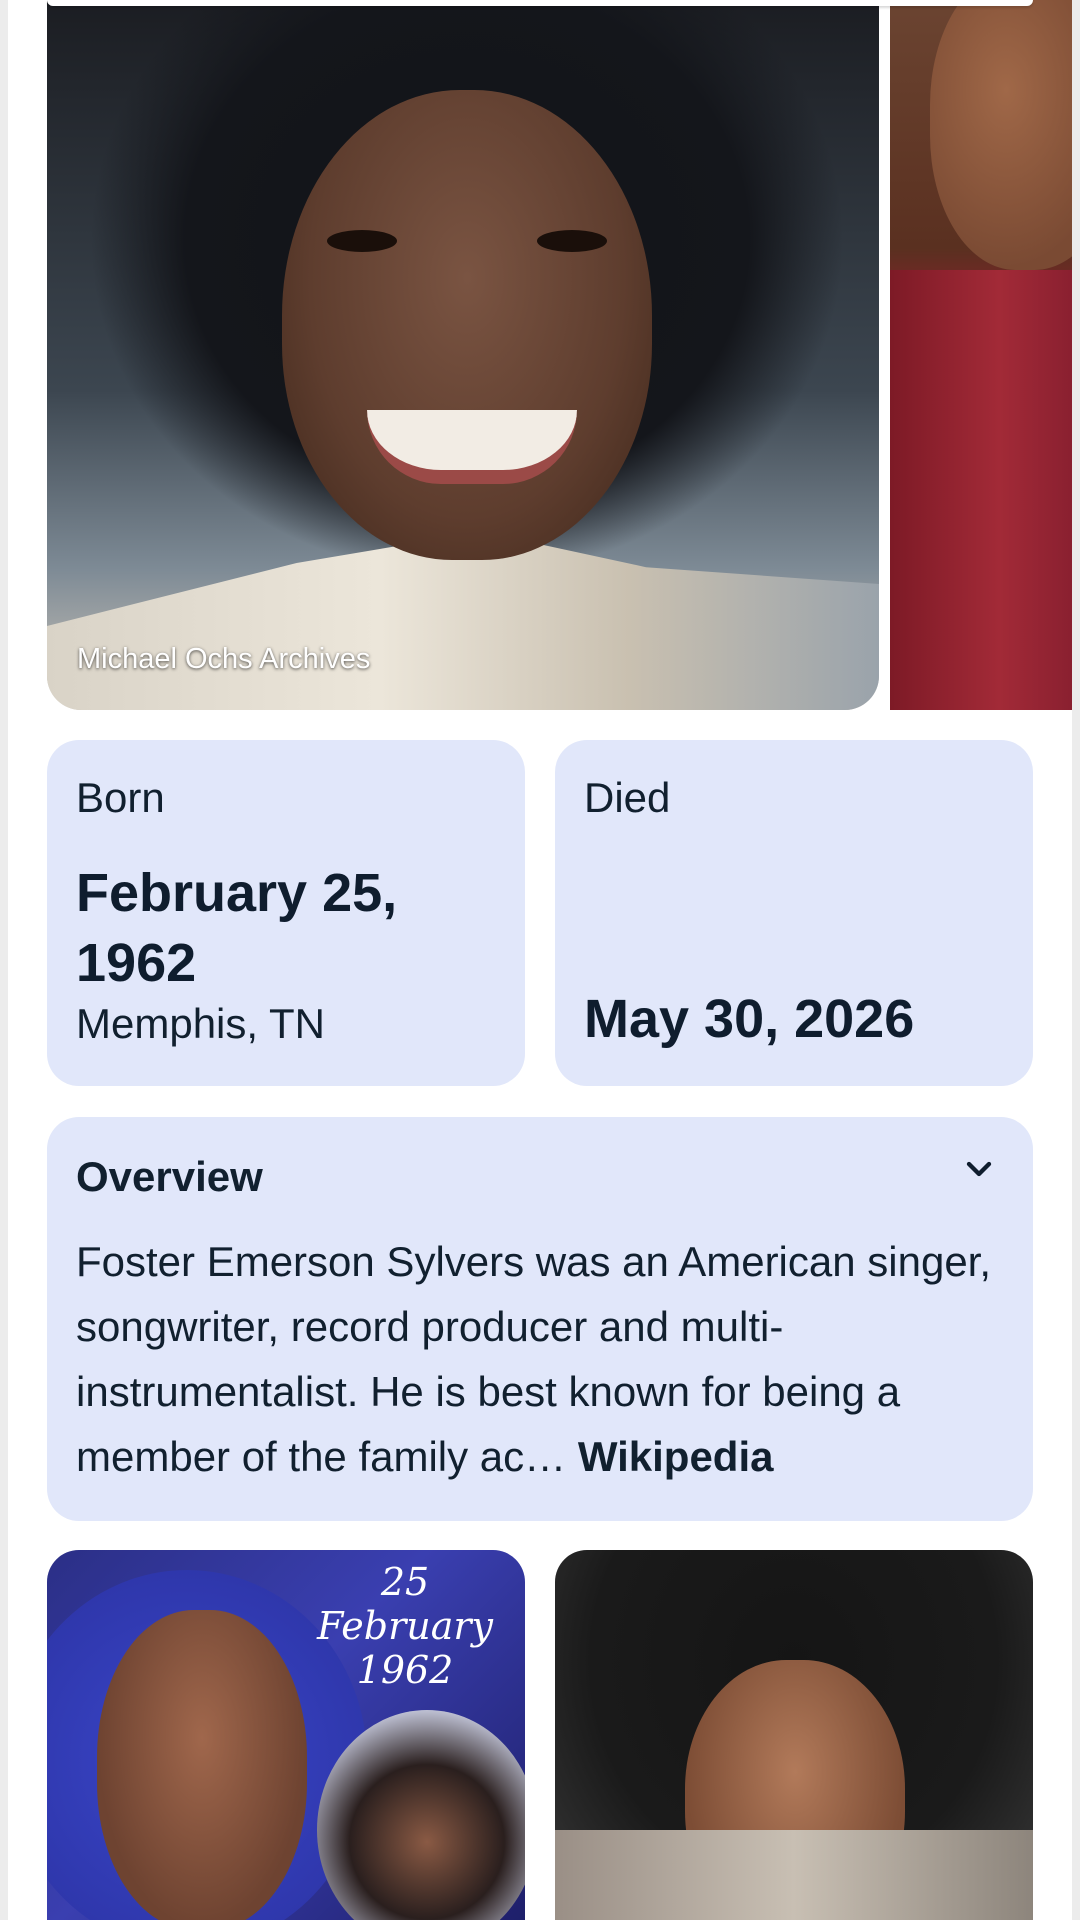 The height and width of the screenshot is (1920, 1080). Describe the element at coordinates (627, 797) in the screenshot. I see `died-label: Died` at that location.